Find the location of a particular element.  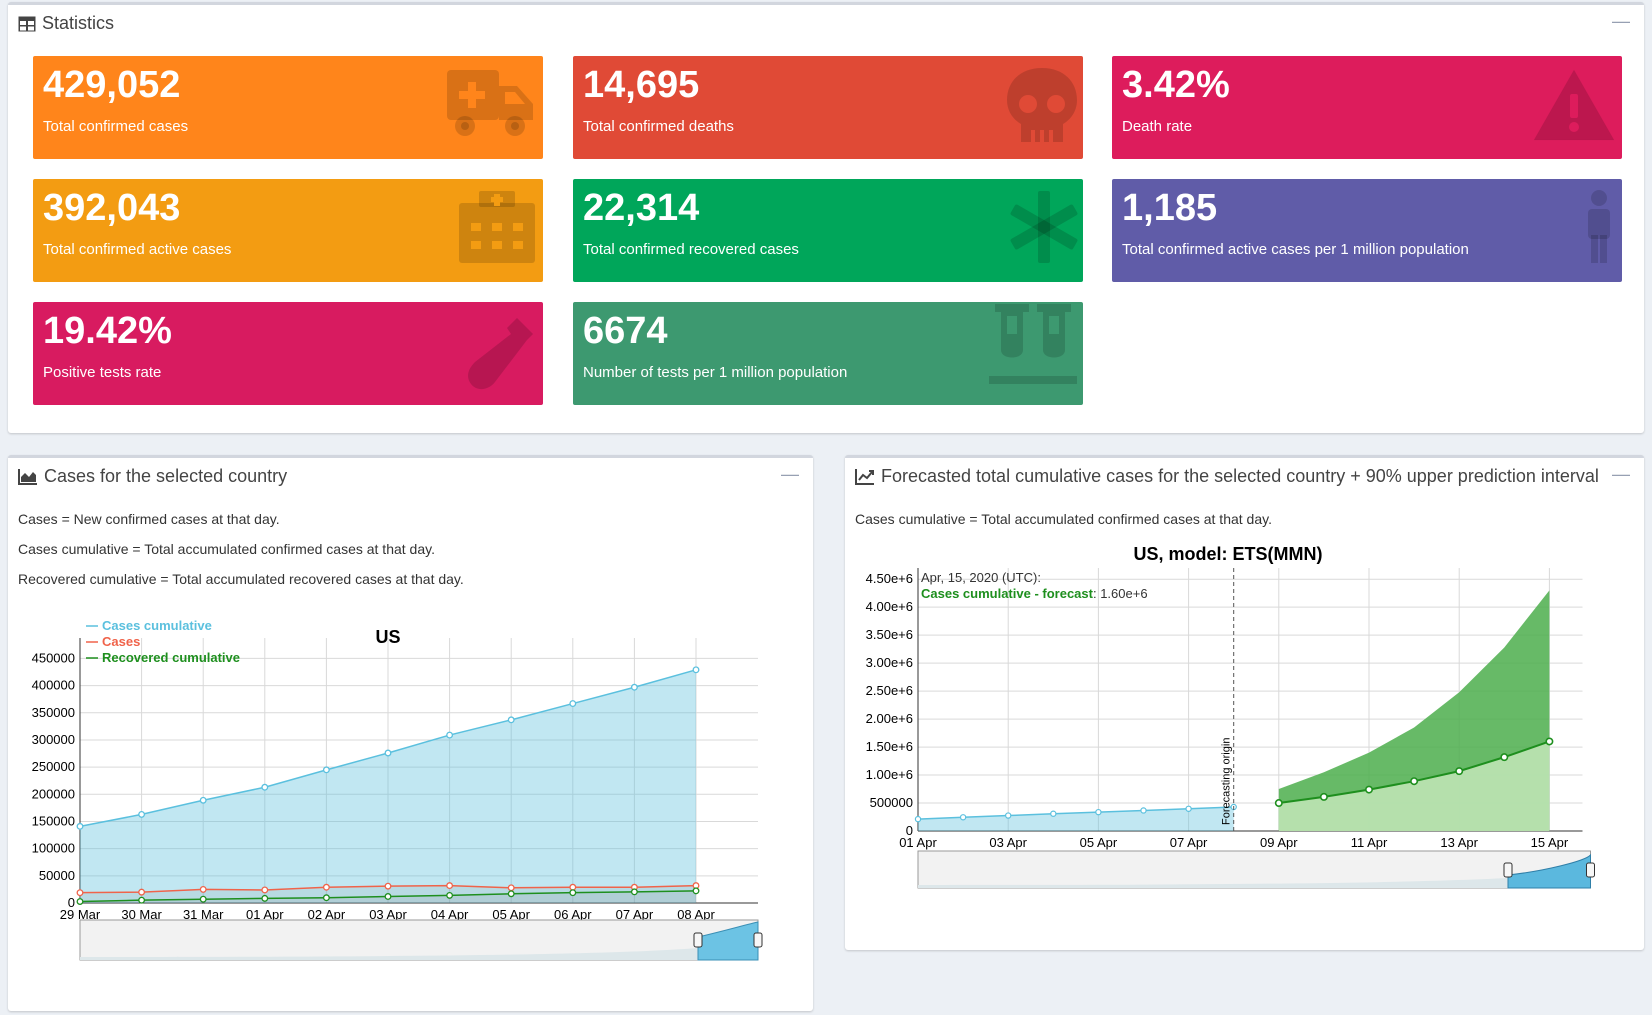

y-tick-label: 400000 is located at coordinates (53, 685).